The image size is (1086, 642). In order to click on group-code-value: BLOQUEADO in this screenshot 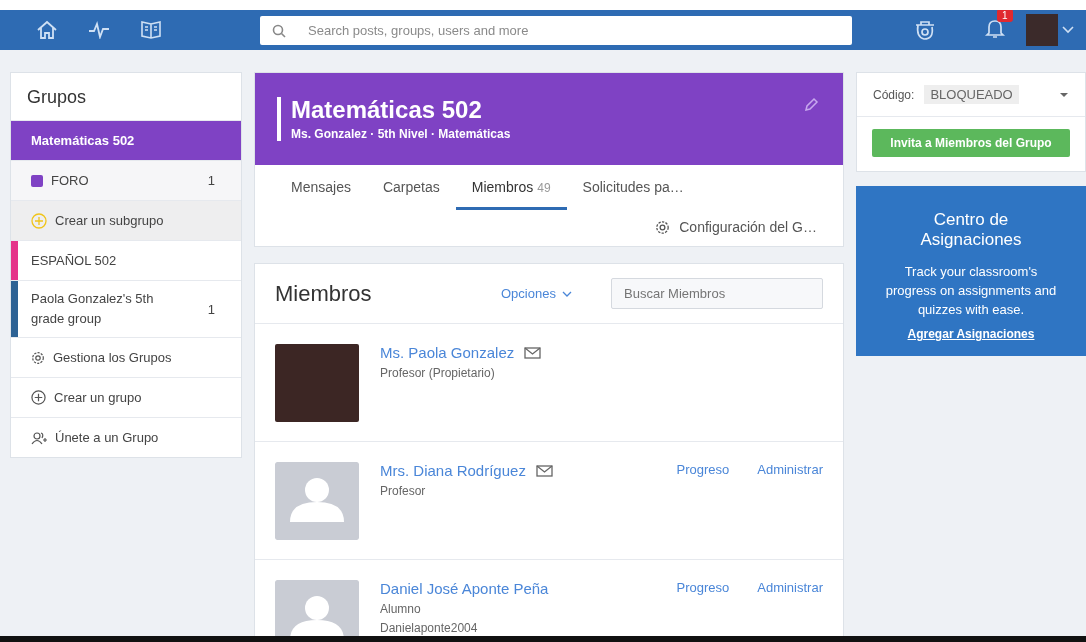, I will do `click(971, 94)`.